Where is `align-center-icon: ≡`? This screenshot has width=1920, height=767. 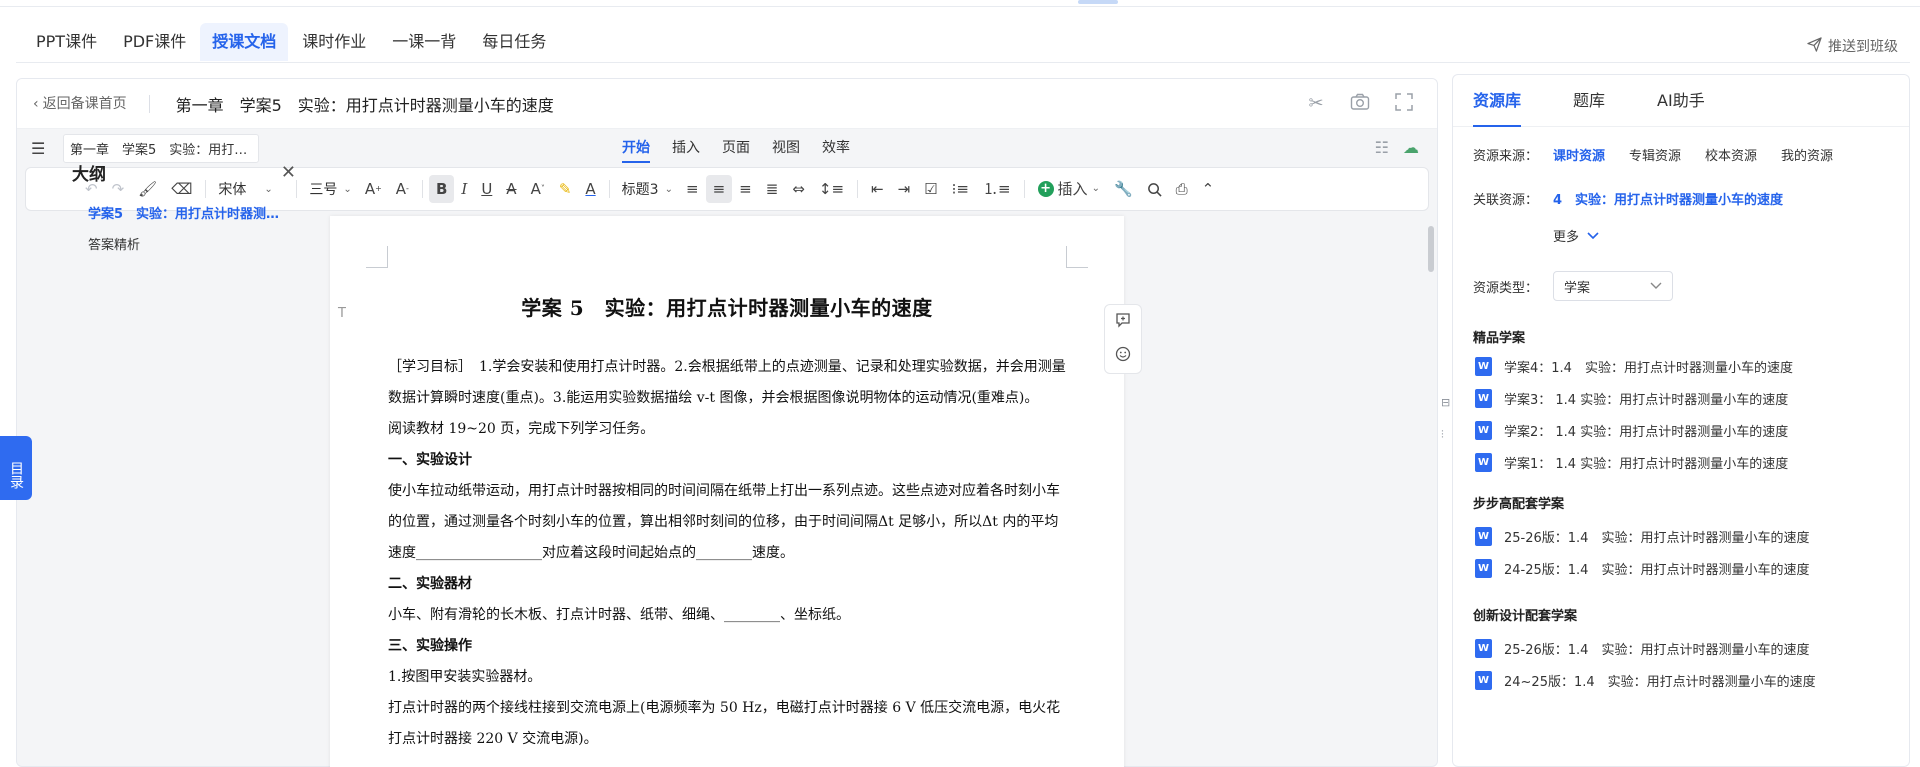 align-center-icon: ≡ is located at coordinates (719, 189).